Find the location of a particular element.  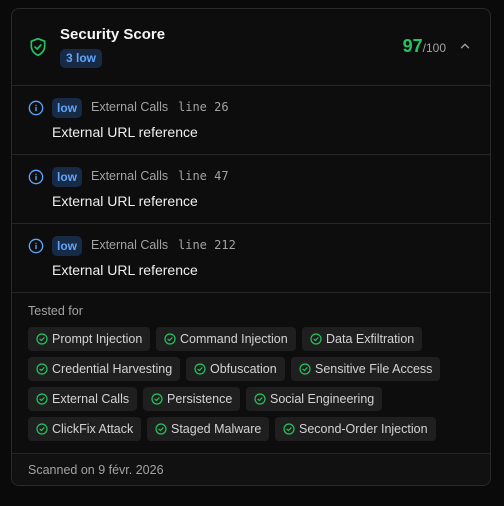

score-value: 97/100 is located at coordinates (424, 46).